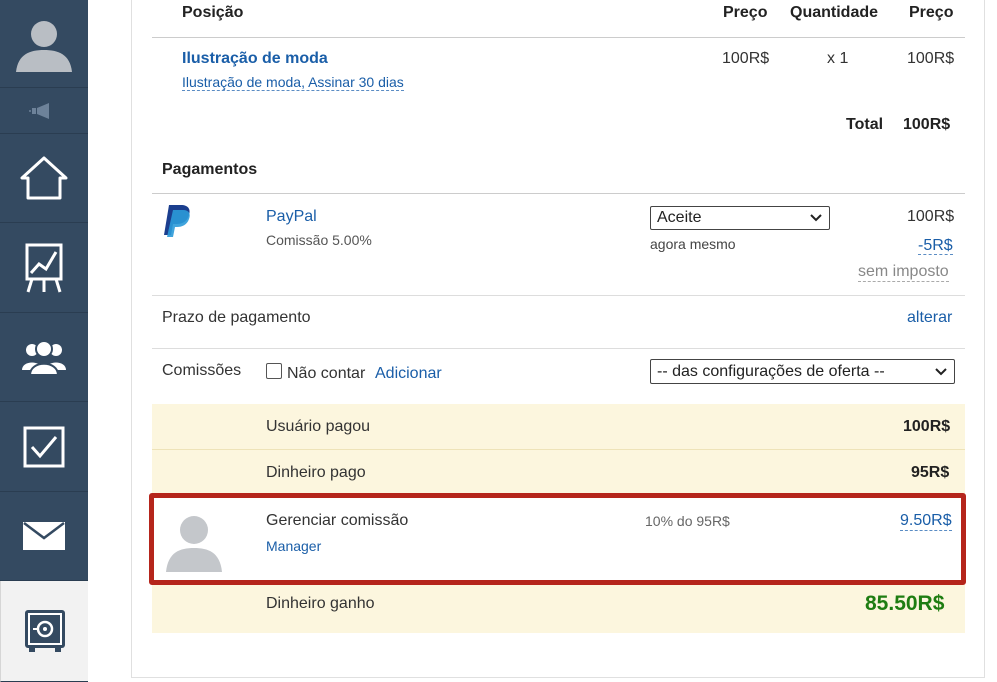 This screenshot has height=682, width=997. What do you see at coordinates (39, 110) in the screenshot?
I see `megaphone-icon` at bounding box center [39, 110].